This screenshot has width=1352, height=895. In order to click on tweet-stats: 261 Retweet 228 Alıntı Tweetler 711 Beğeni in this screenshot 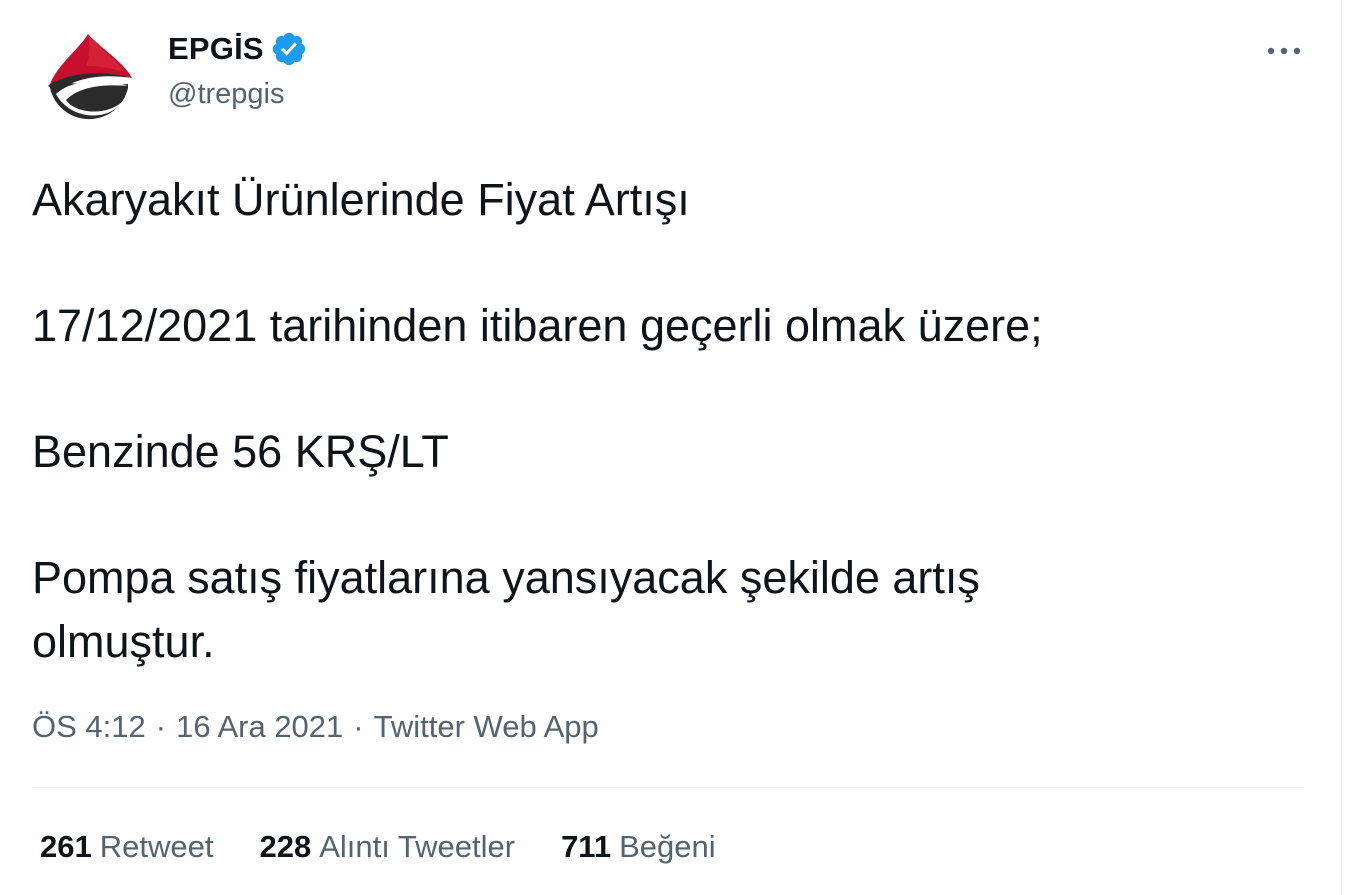, I will do `click(401, 847)`.